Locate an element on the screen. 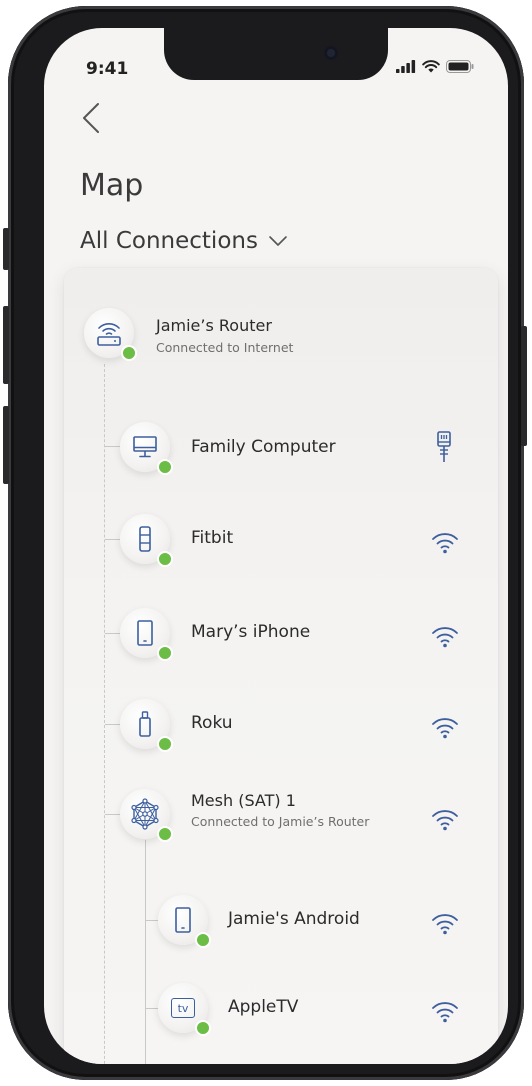 This screenshot has height=1086, width=532. mesh-node-icon is located at coordinates (145, 814).